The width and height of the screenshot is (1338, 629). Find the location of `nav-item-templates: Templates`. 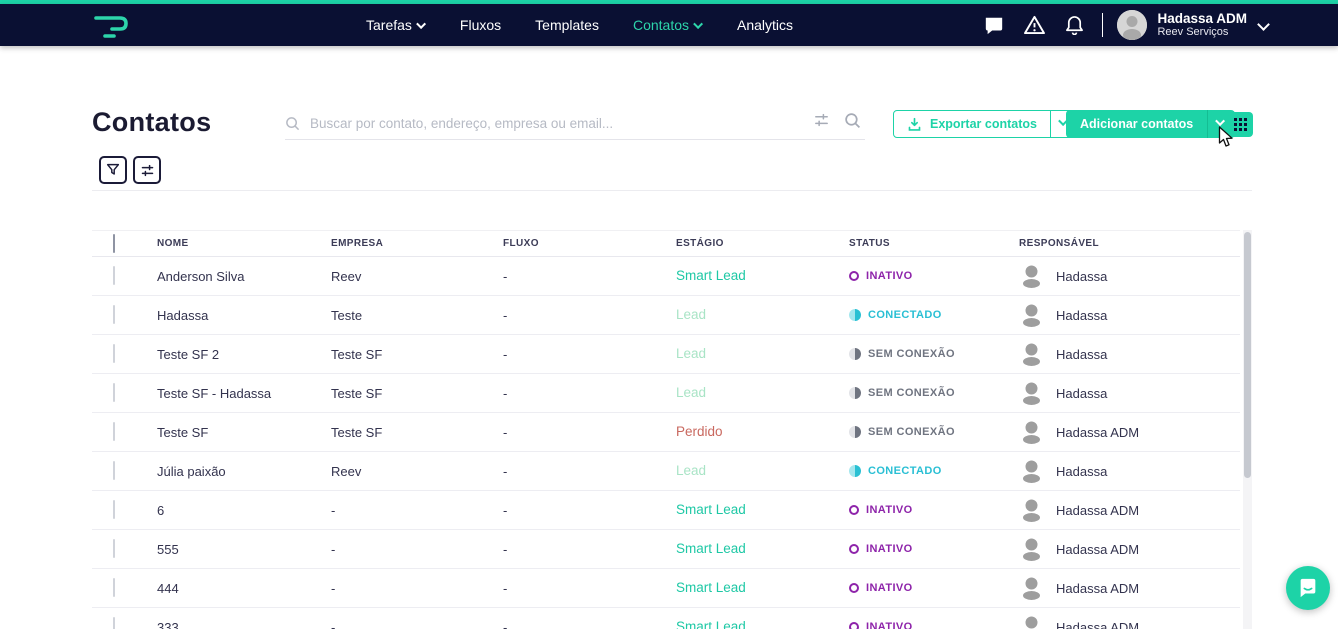

nav-item-templates: Templates is located at coordinates (567, 25).